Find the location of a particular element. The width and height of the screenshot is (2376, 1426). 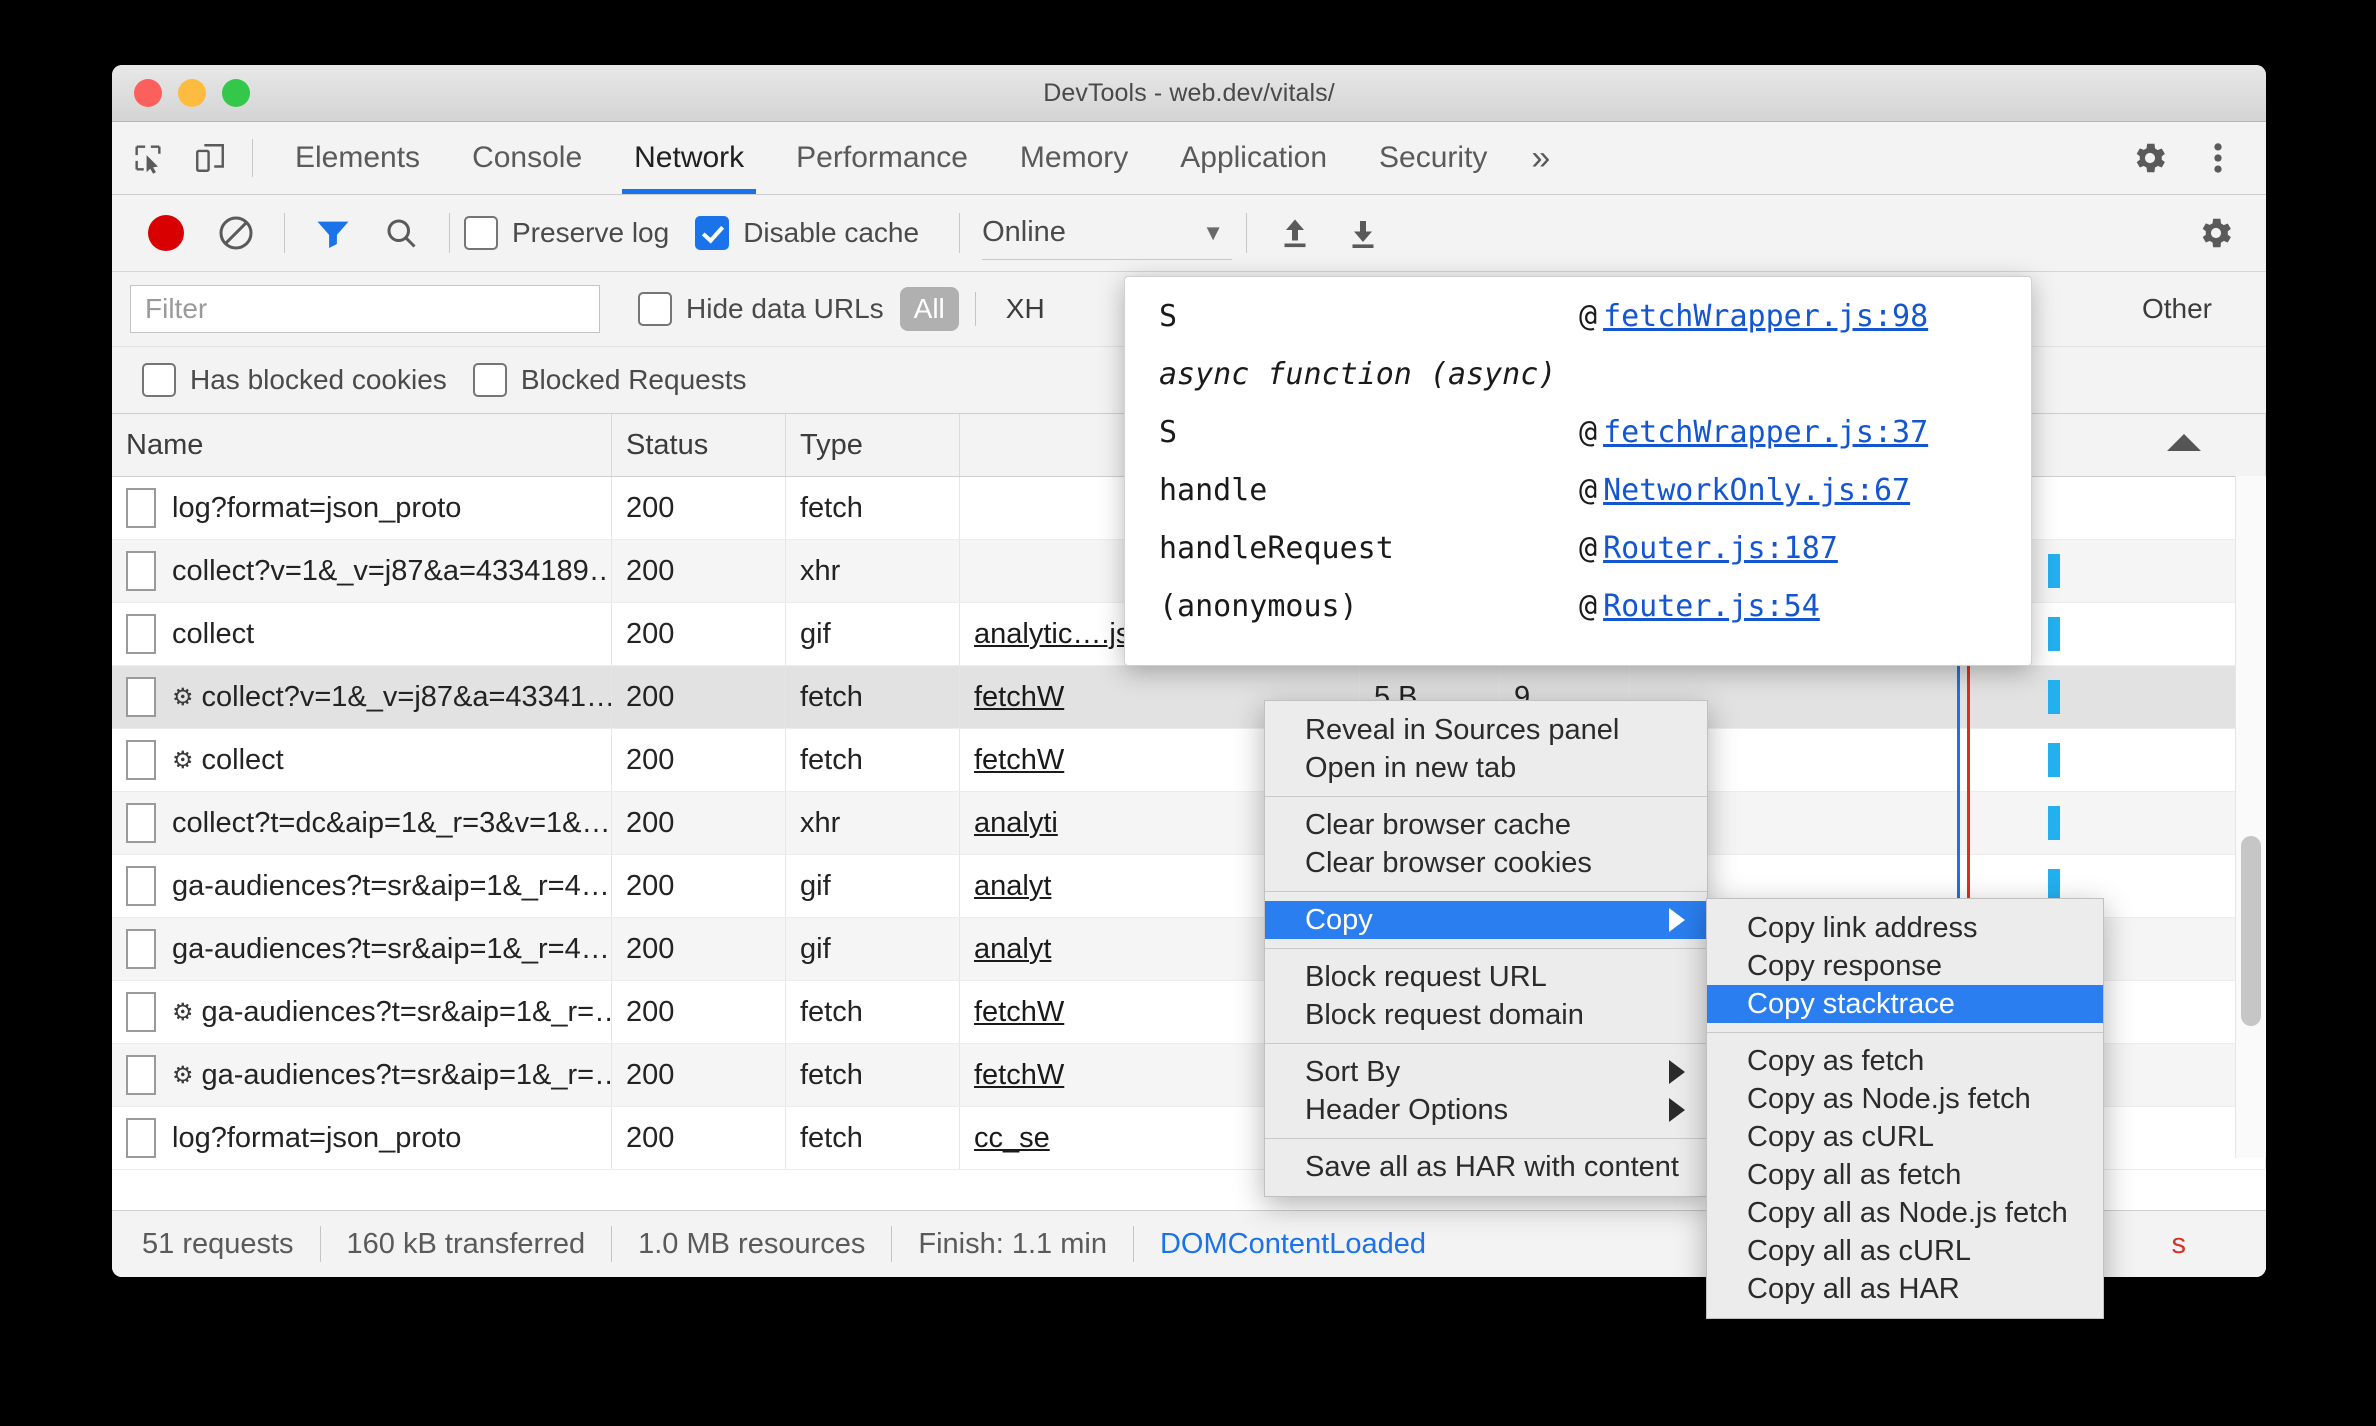

device-toolbar-icon is located at coordinates (210, 158).